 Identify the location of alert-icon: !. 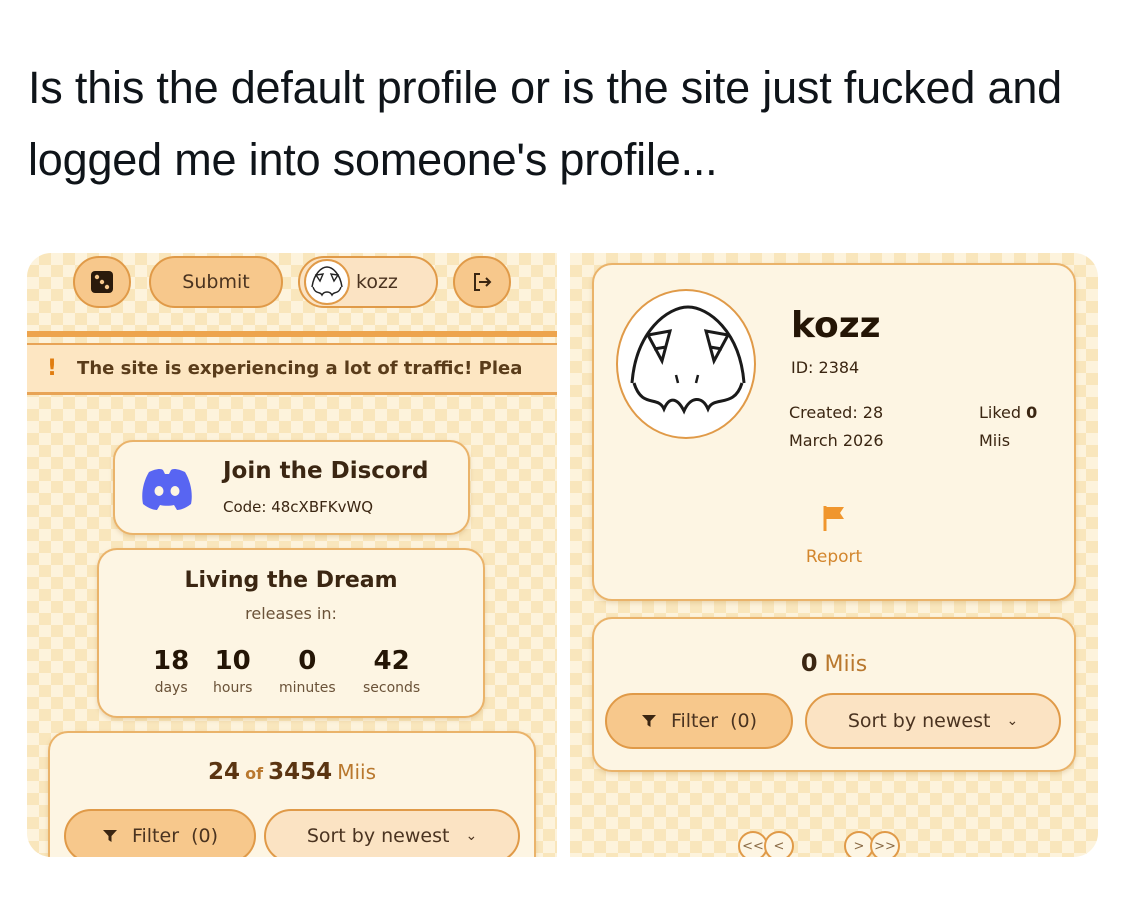
(52, 368).